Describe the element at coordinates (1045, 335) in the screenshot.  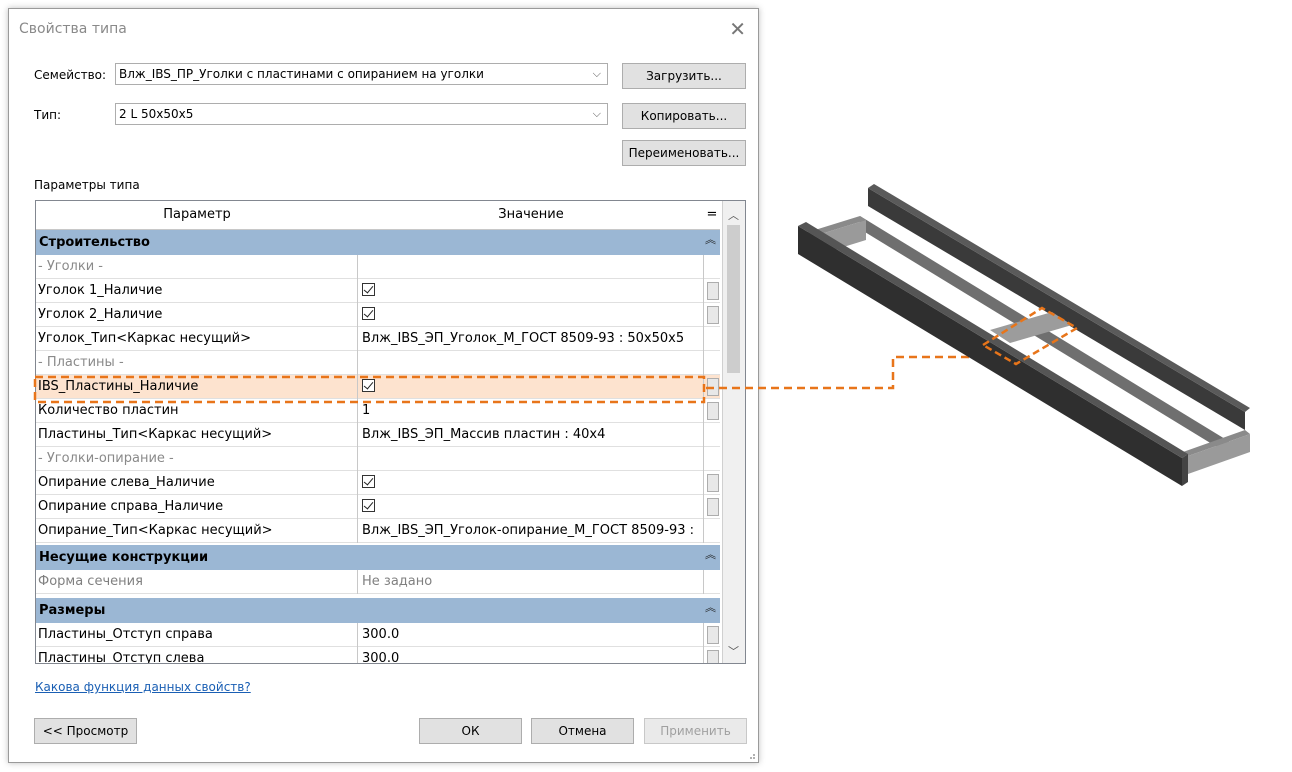
I see `back-beam-flange` at that location.